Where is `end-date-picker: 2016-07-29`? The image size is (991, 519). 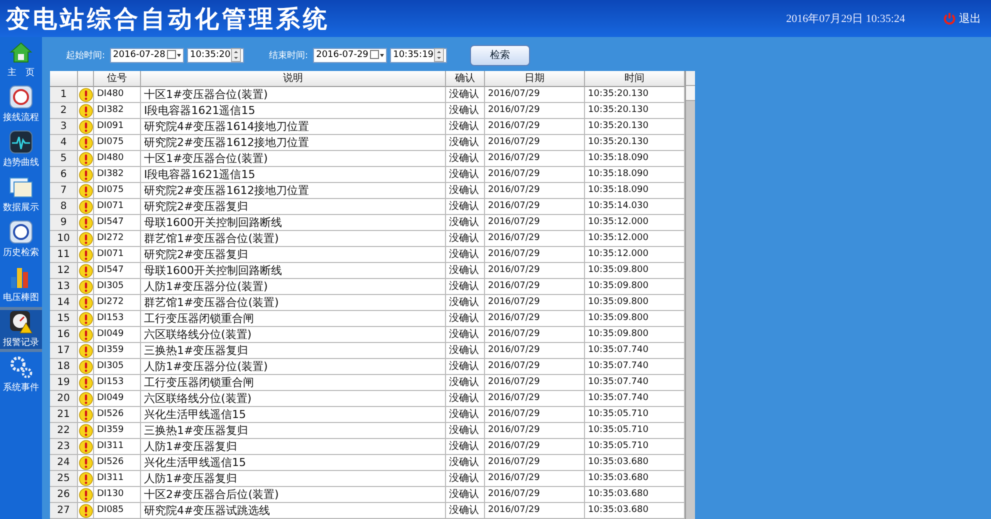
end-date-picker: 2016-07-29 is located at coordinates (350, 55).